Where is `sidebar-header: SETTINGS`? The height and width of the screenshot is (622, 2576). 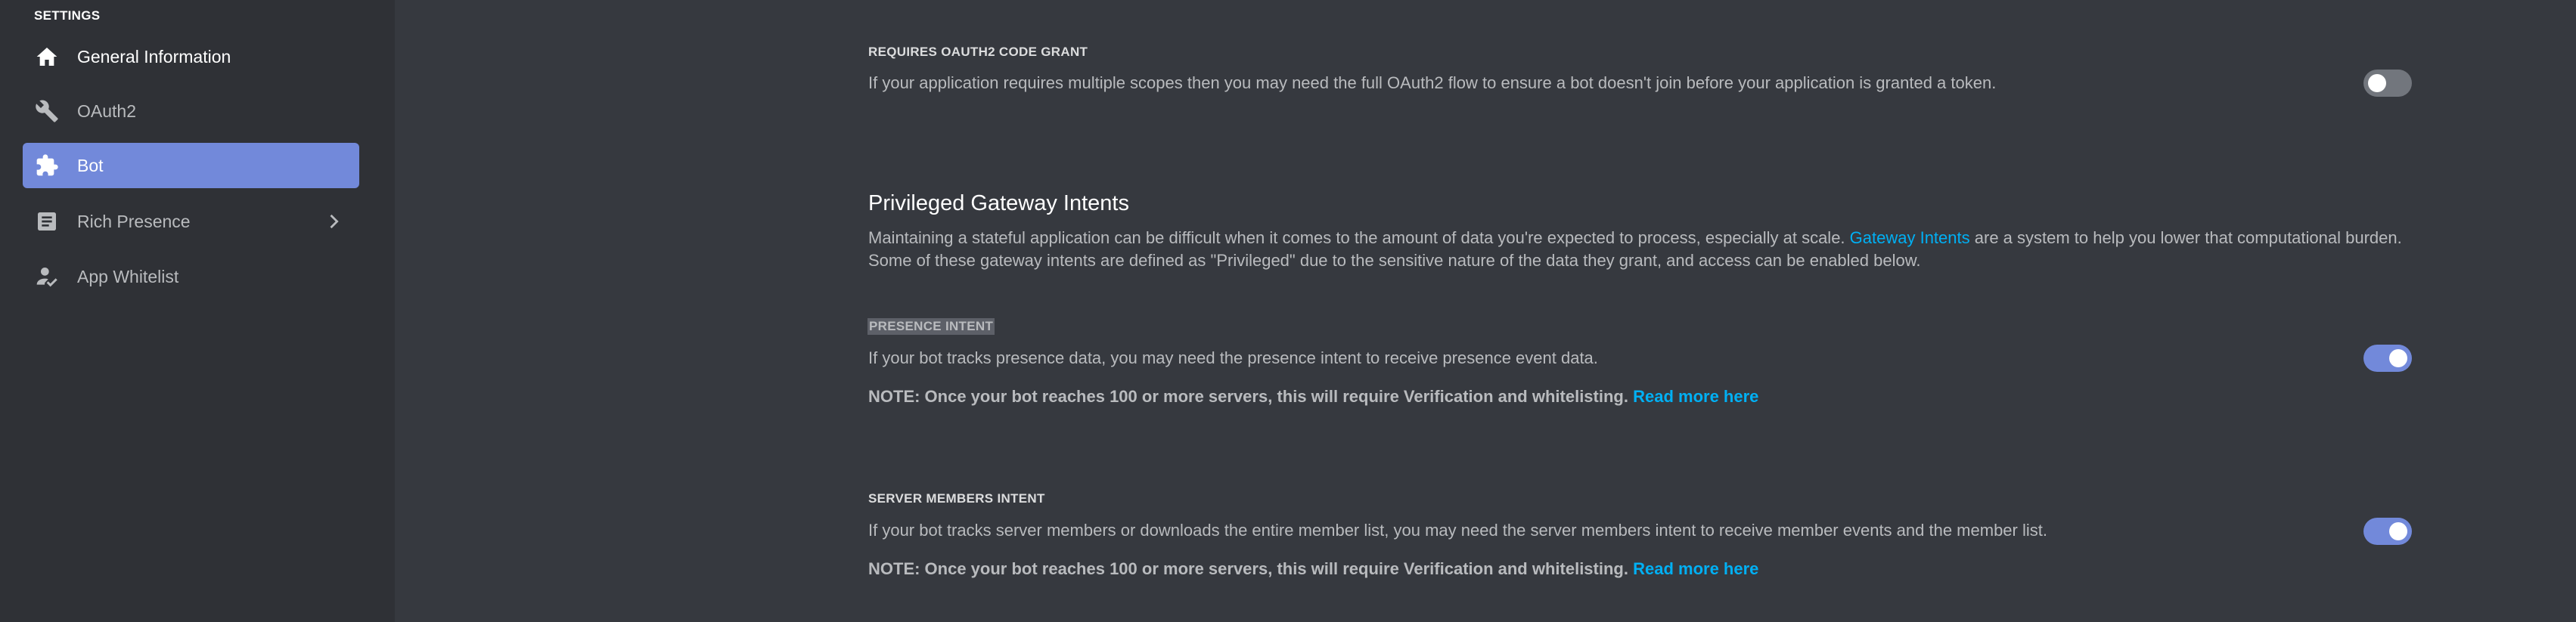
sidebar-header: SETTINGS is located at coordinates (67, 15).